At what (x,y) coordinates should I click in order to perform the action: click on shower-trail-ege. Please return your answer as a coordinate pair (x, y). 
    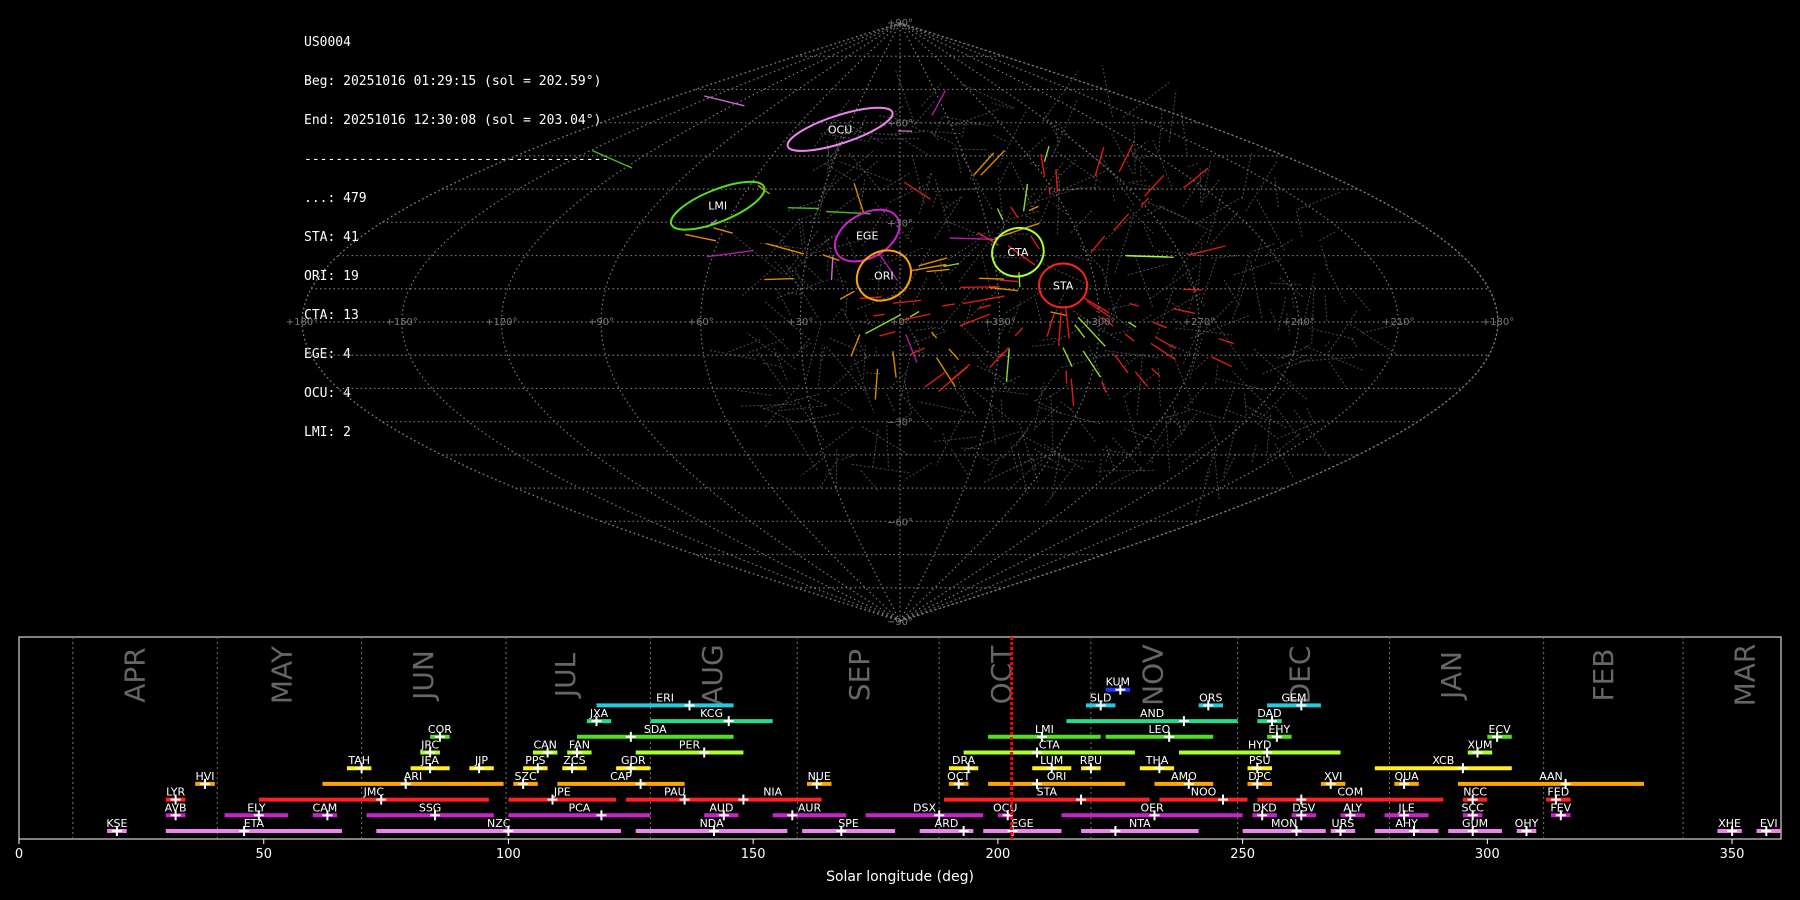
    Looking at the image, I should click on (911, 348).